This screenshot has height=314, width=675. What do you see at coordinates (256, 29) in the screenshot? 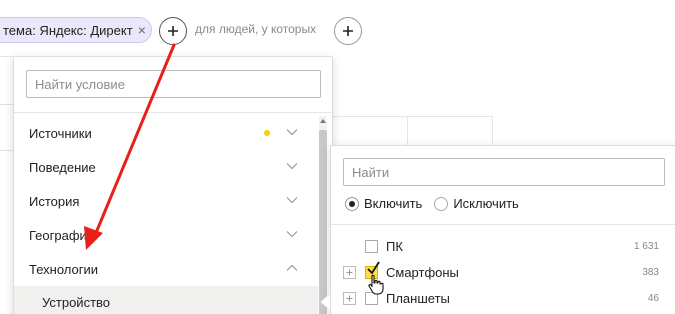
I see `for-people-label: для людей, у которых` at bounding box center [256, 29].